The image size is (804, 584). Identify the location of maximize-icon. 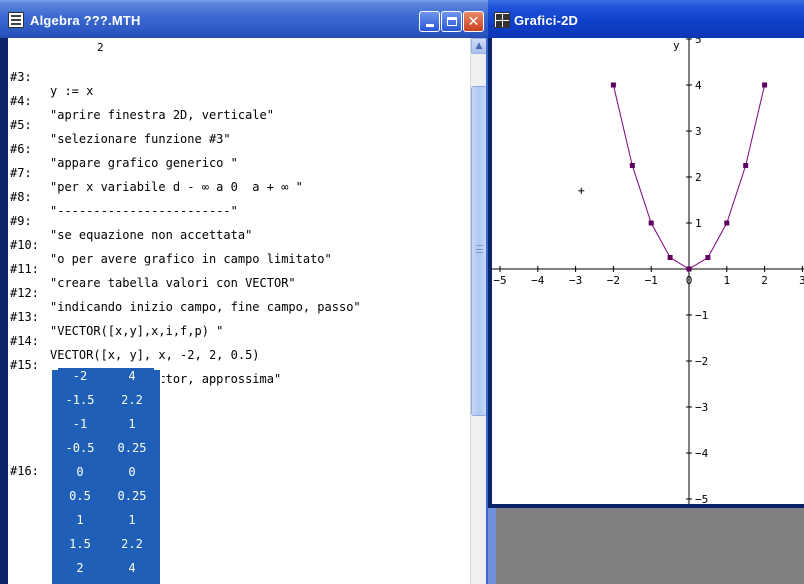
(451, 21).